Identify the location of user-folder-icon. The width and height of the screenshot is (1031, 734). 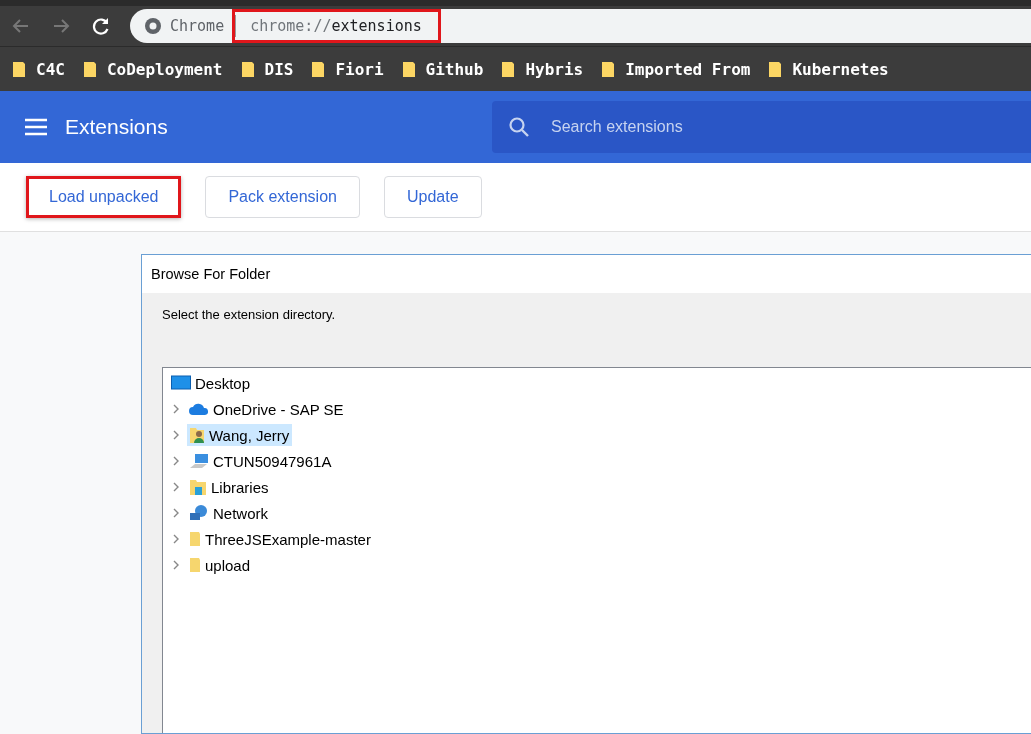
(197, 435).